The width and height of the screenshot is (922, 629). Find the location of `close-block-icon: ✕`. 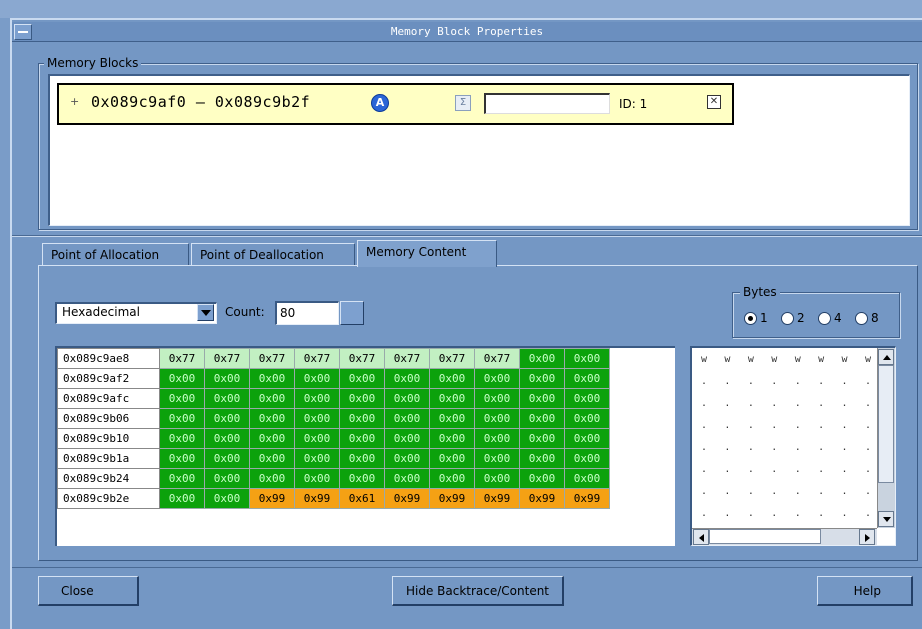

close-block-icon: ✕ is located at coordinates (714, 102).